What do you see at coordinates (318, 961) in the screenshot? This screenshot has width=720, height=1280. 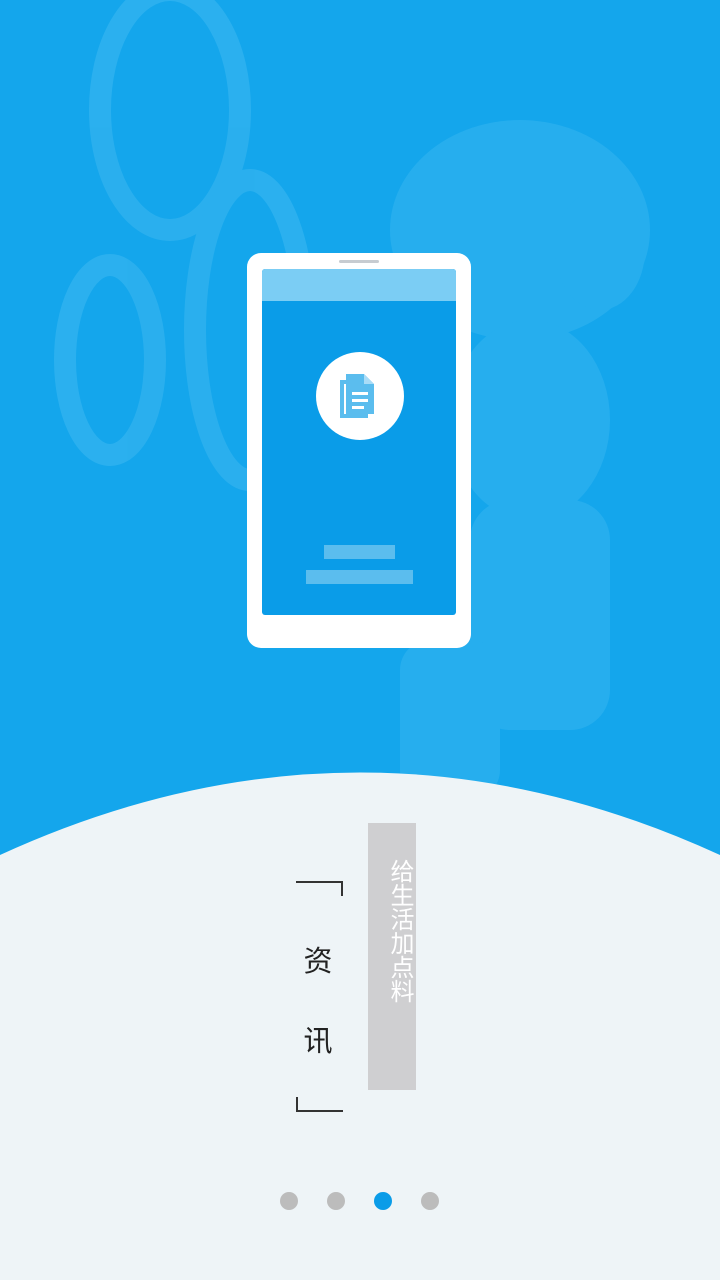 I see `feature-title-char-1: 资` at bounding box center [318, 961].